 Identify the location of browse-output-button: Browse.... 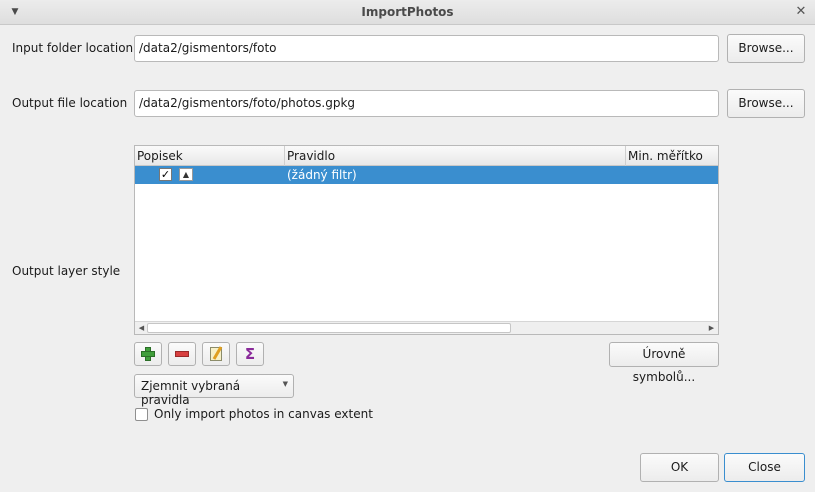
(766, 103).